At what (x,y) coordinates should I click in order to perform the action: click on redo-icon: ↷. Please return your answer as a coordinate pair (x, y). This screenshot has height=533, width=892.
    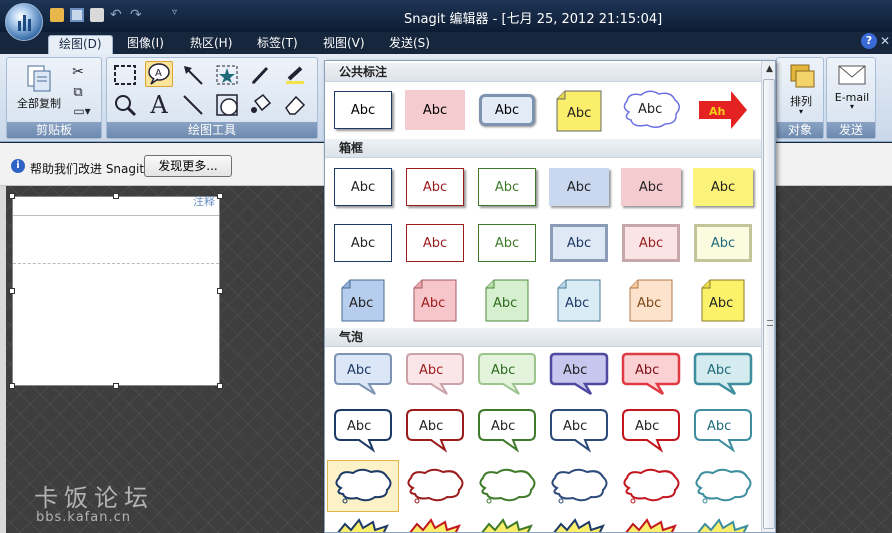
    Looking at the image, I should click on (137, 15).